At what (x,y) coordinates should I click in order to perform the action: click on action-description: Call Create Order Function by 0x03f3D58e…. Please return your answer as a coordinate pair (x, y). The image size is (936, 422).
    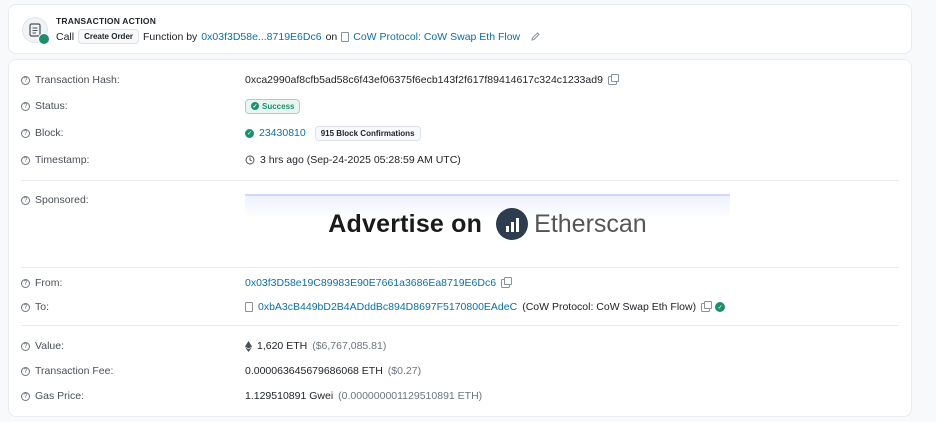
    Looking at the image, I should click on (298, 36).